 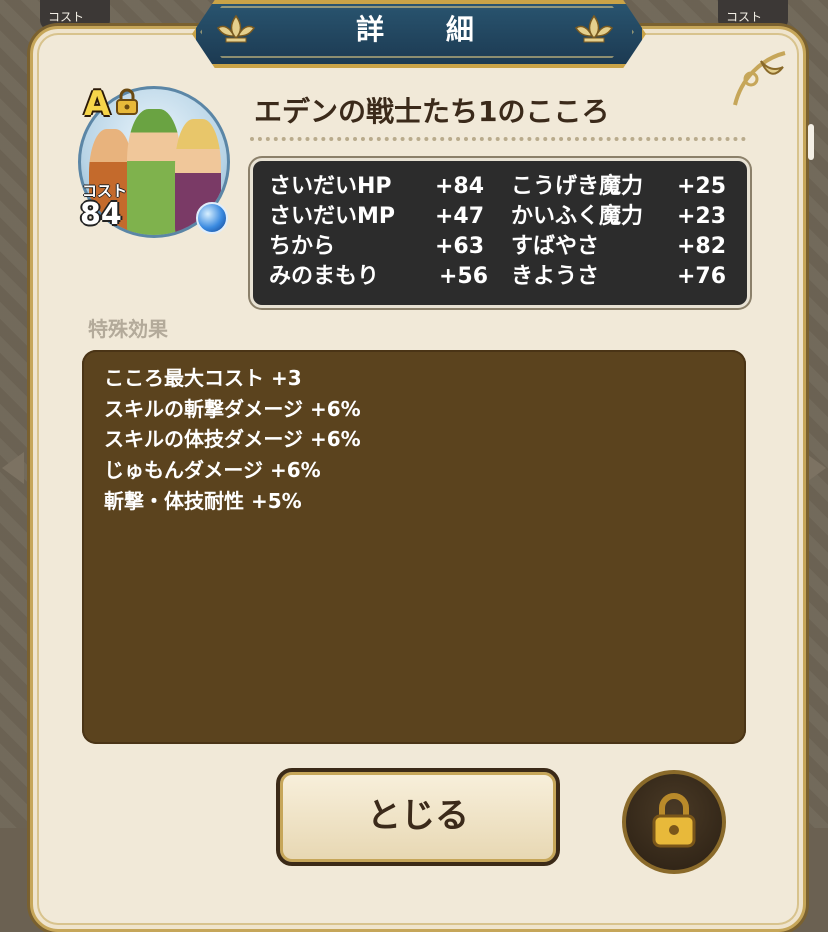 I want to click on close-button: とじる, so click(x=418, y=817).